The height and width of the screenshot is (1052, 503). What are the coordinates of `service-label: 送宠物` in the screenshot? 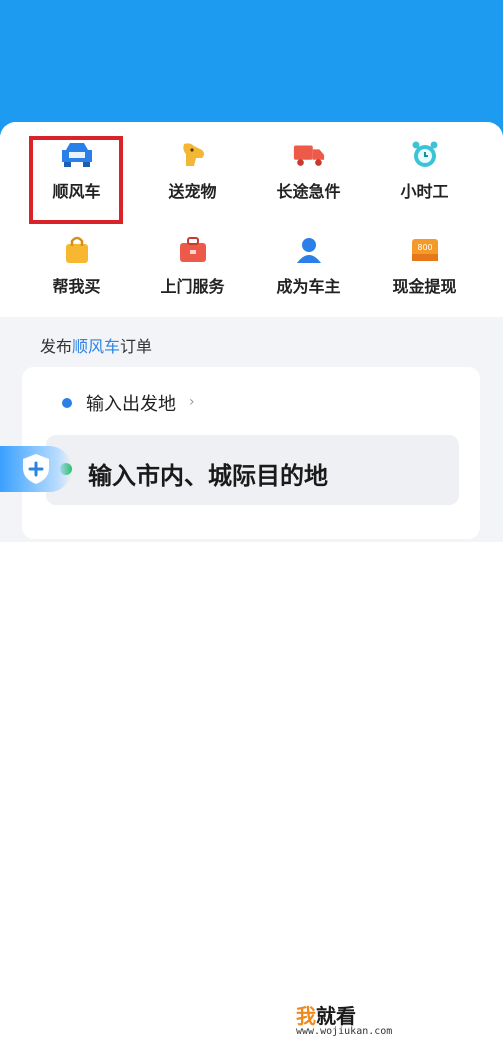 It's located at (192, 191).